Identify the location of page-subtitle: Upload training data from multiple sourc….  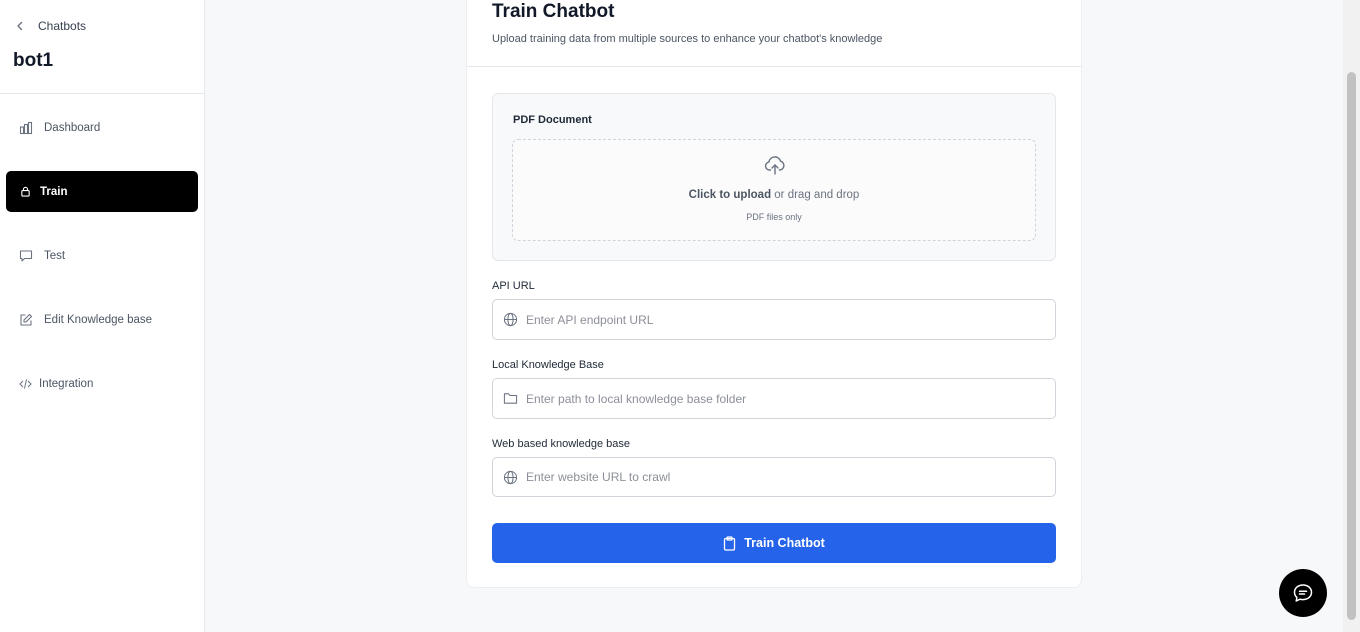
(687, 39).